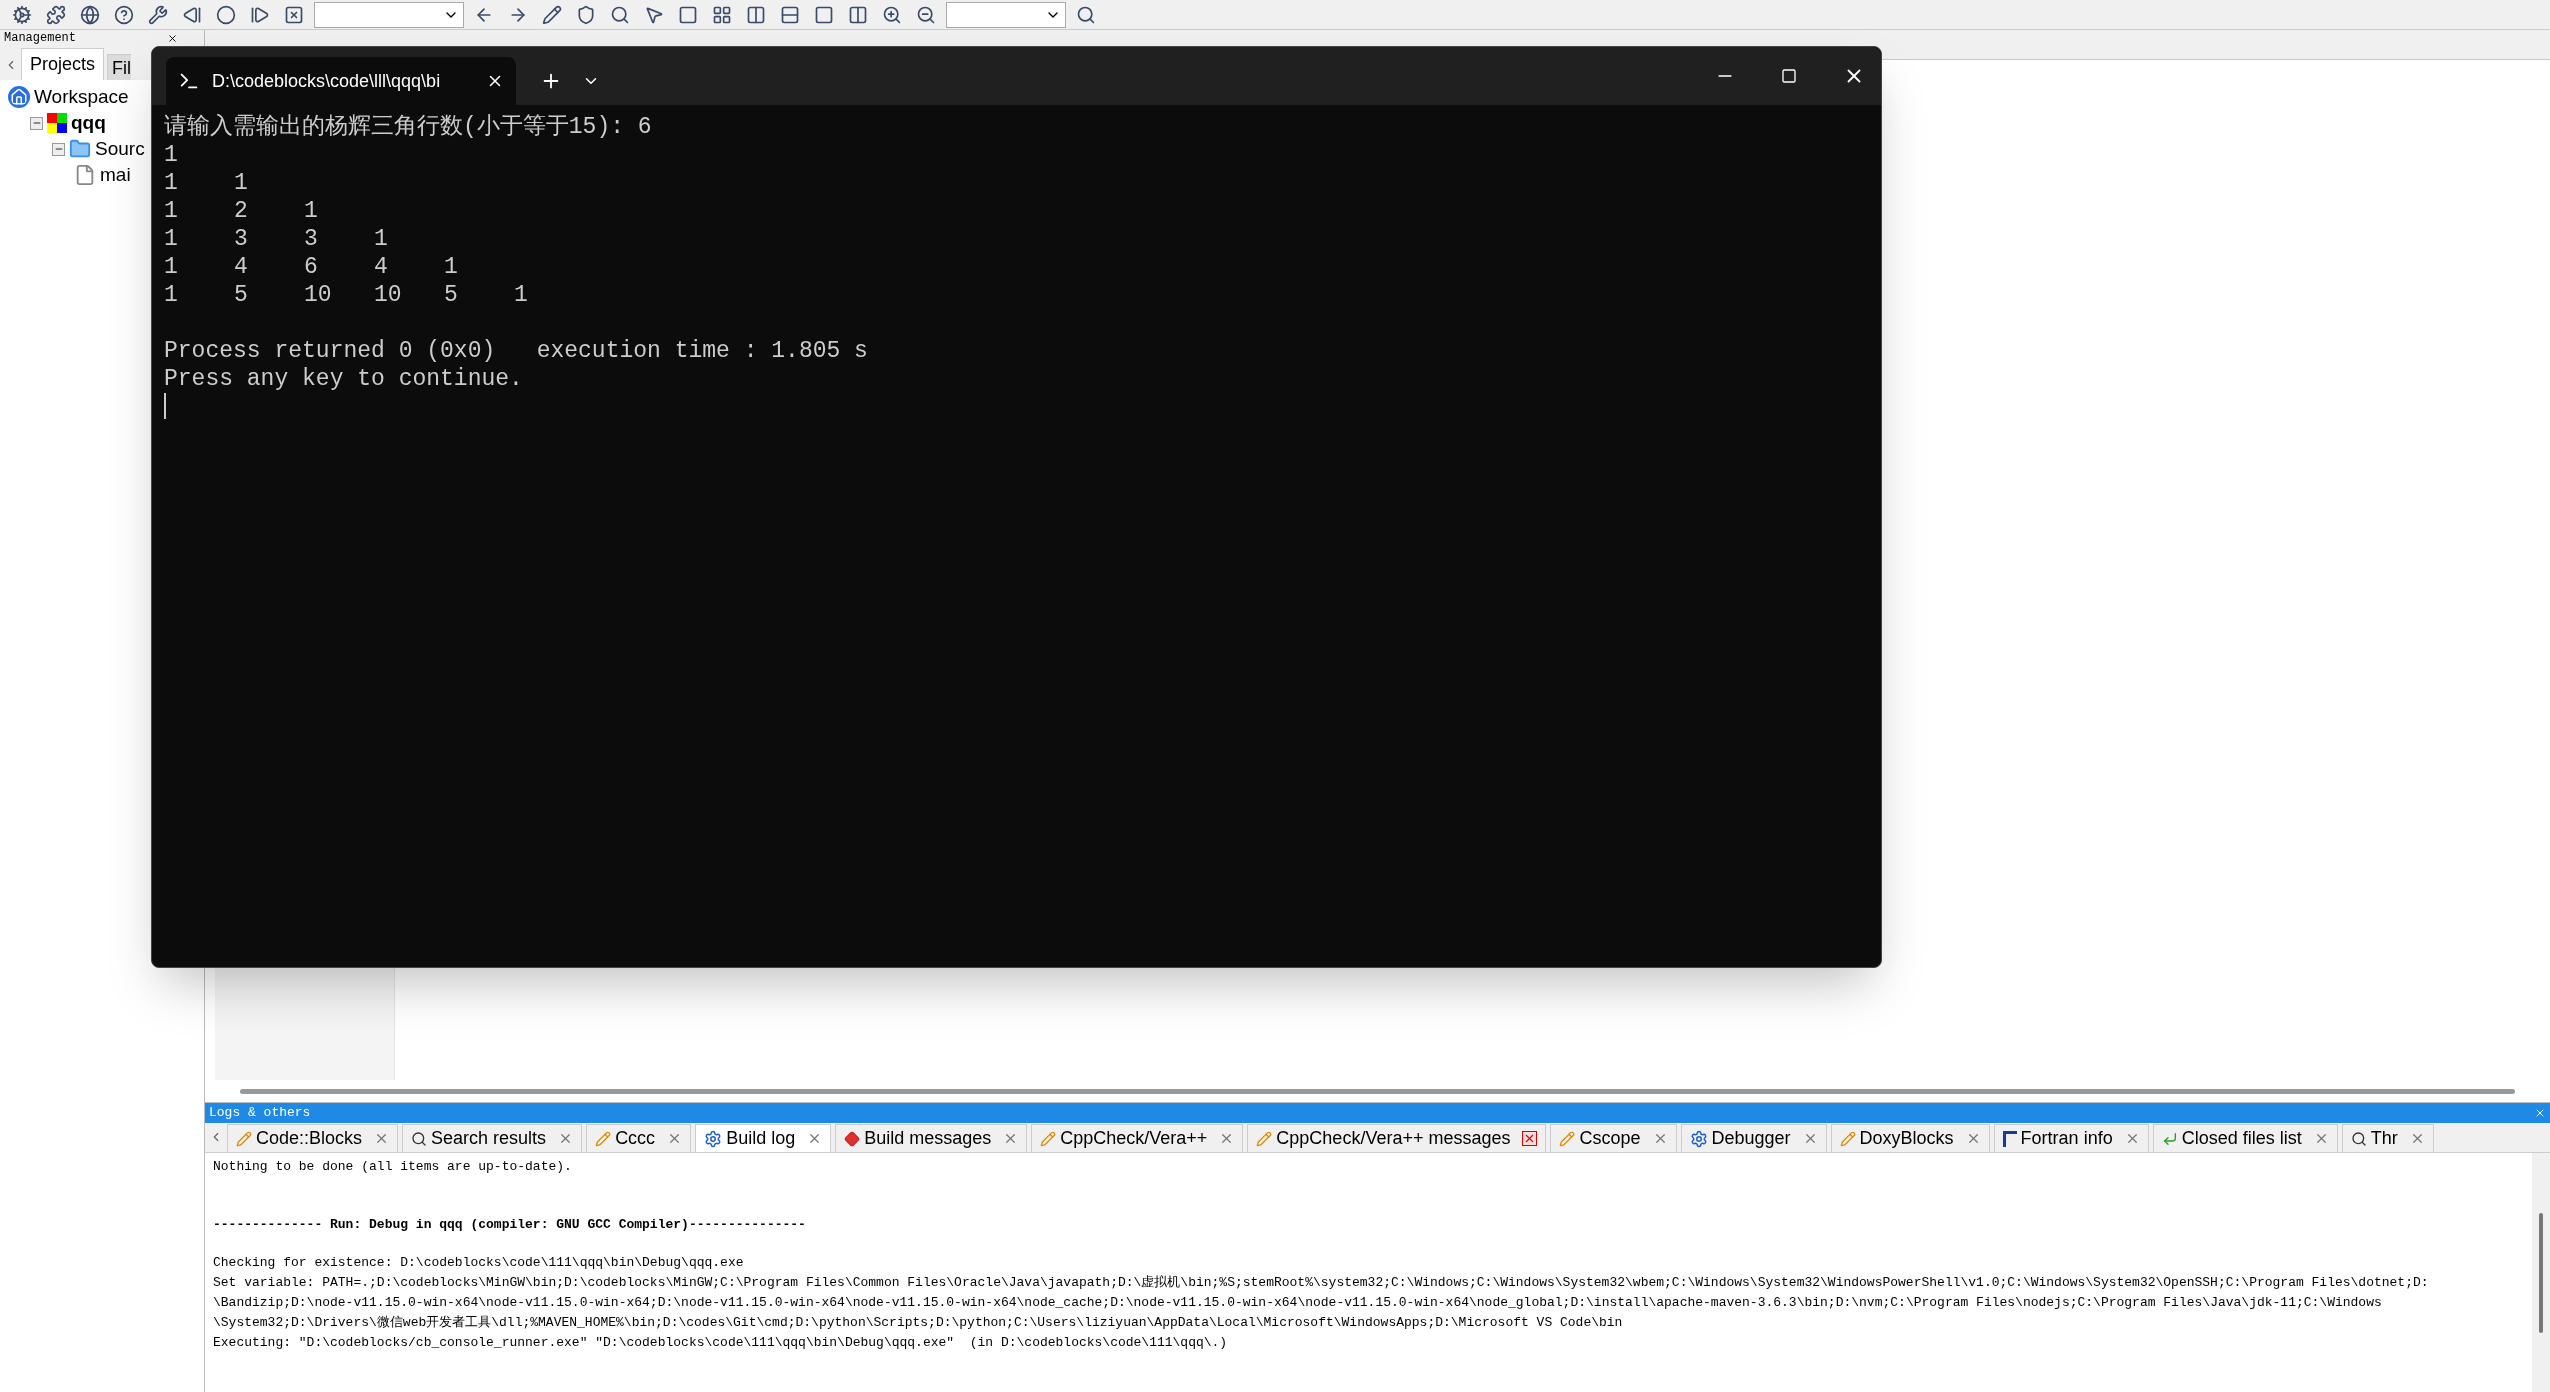 Image resolution: width=2550 pixels, height=1392 pixels. I want to click on log-line: \Bandizip;D:\node-v11.15.0-win-x64\node-v11.15.0-win-x64;D:\node-v11.15.0-win-x64\node-v11.15.0-win-x64\node_cache;D:\node-v11.15.0-win-x64\node-v11.15.0-win-x64\node_global;D:\install\apache-maven-3.6.3\bin;D:\nvm;C:\Program Files\nodejs;C:\Program Files\Java\jdk-11;C:\Windows, so click(1298, 1303).